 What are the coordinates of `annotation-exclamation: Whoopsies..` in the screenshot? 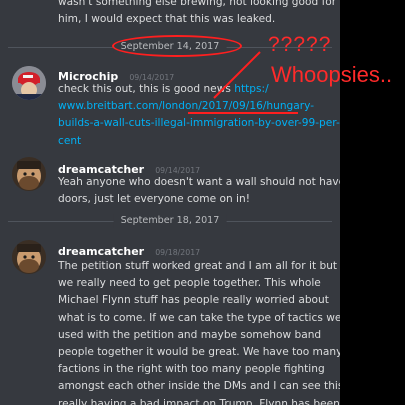 It's located at (332, 74).